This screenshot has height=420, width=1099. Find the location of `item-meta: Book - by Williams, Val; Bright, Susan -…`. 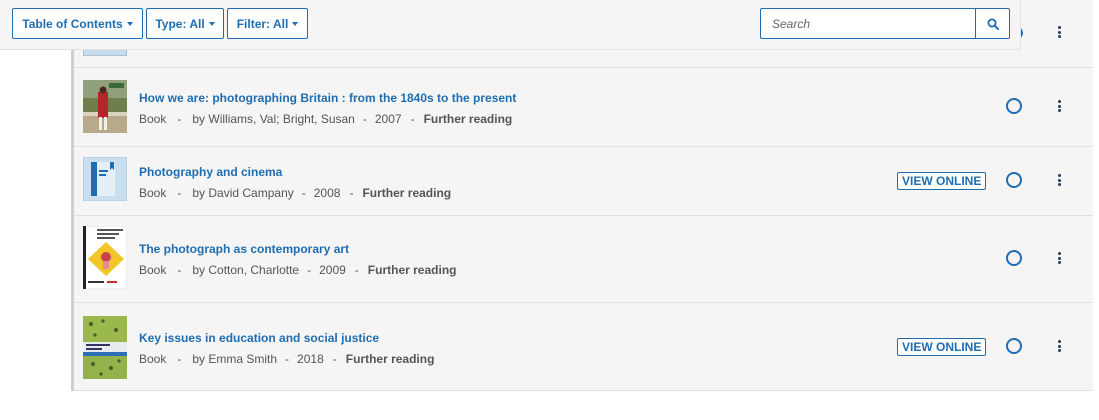

item-meta: Book - by Williams, Val; Bright, Susan -… is located at coordinates (325, 119).